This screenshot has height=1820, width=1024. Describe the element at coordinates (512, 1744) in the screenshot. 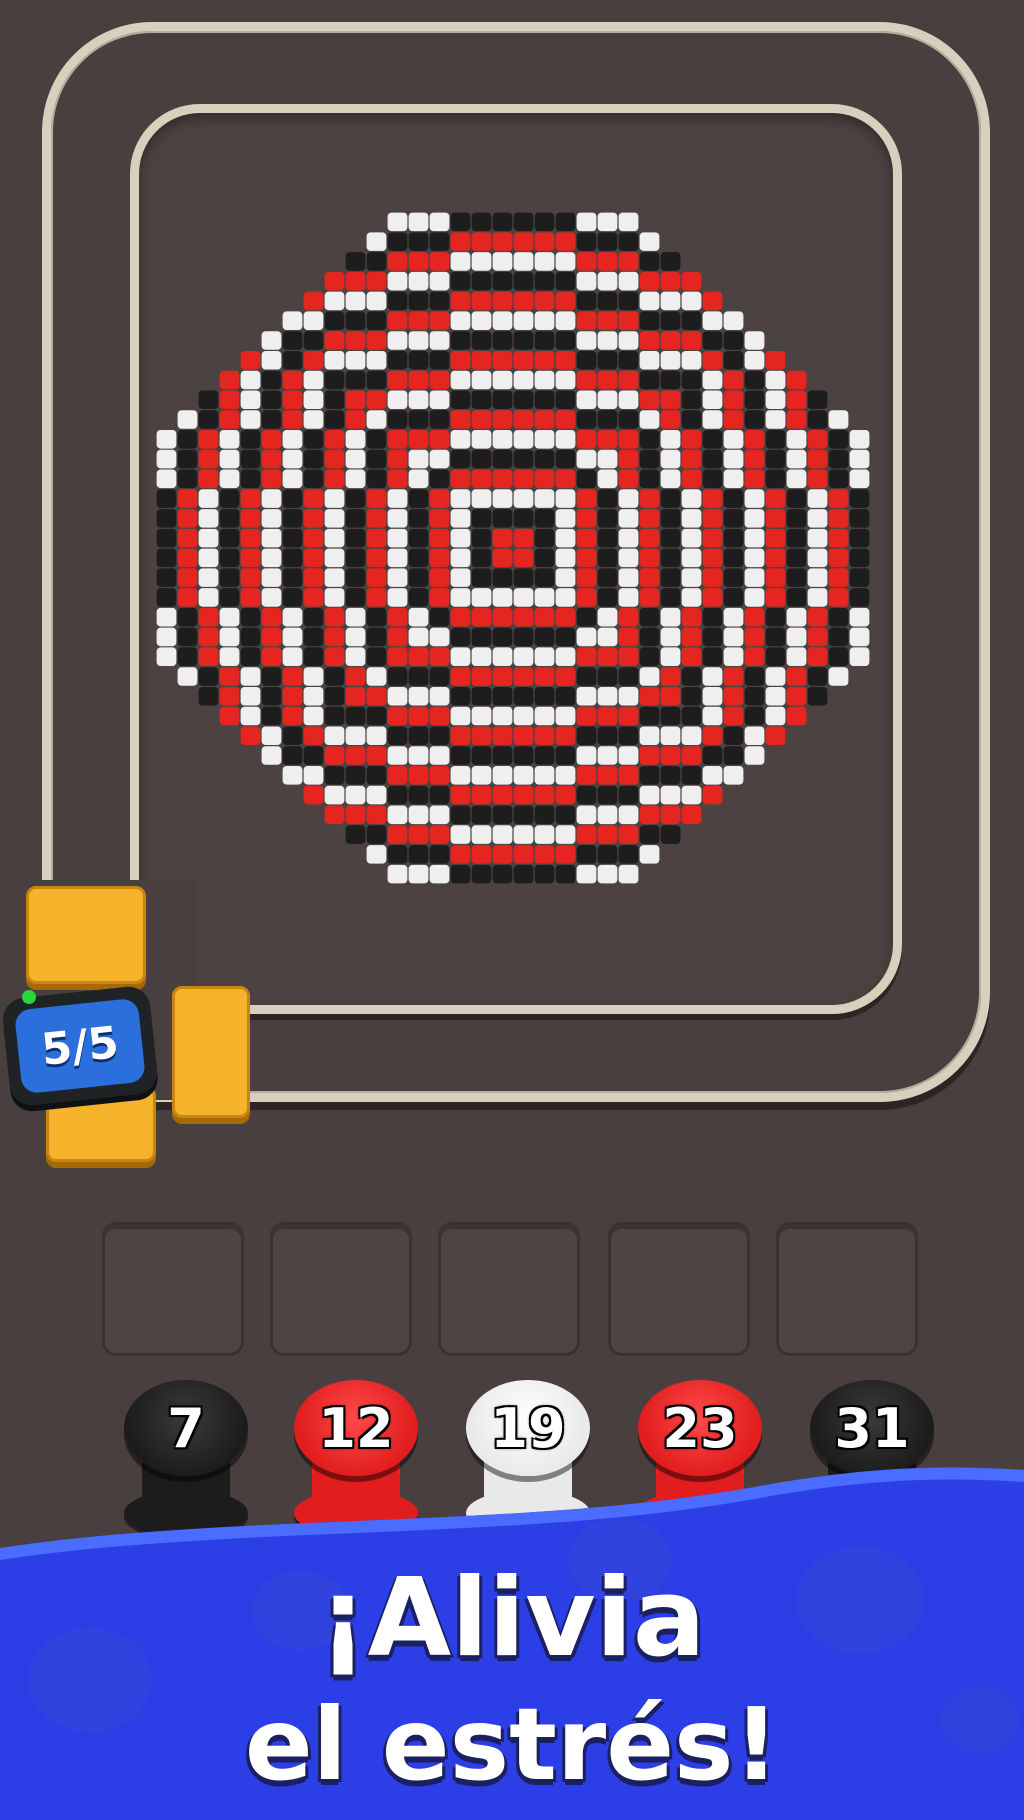

I see `promo-headline-line2: el estrés!` at that location.